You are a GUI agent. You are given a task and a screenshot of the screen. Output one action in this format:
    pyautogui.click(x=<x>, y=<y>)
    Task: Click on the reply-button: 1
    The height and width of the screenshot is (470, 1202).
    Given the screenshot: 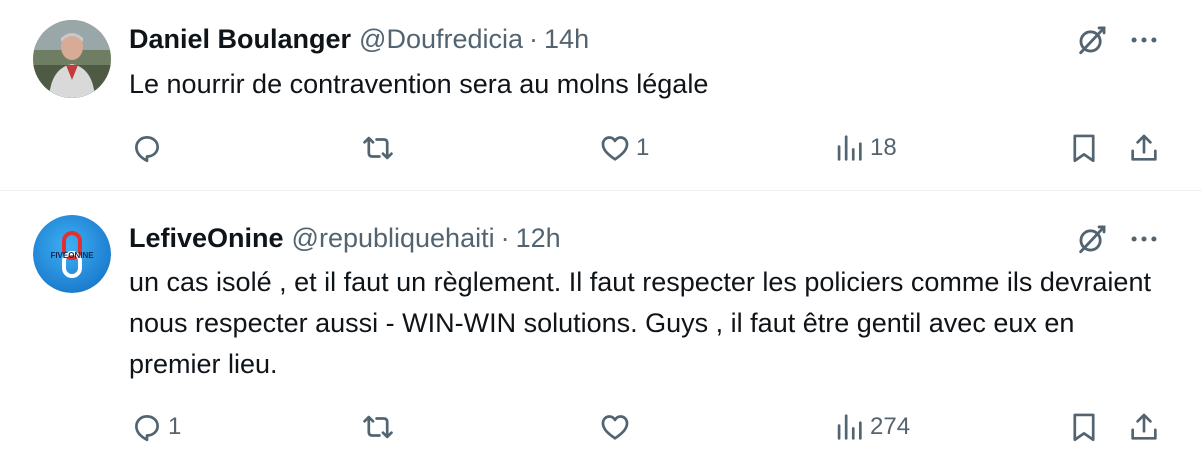 What is the action you would take?
    pyautogui.click(x=155, y=427)
    